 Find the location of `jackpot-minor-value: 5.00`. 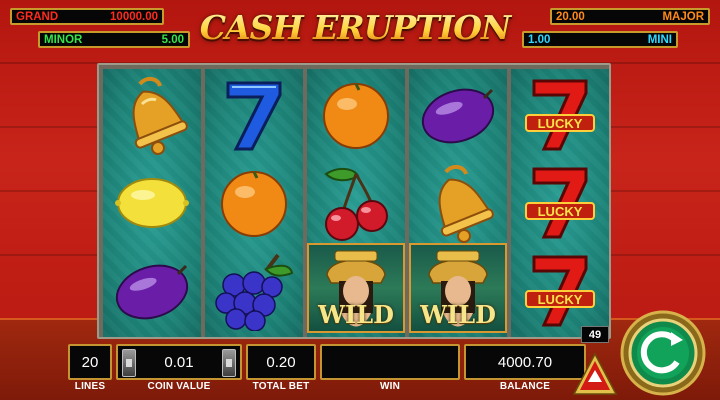

jackpot-minor-value: 5.00 is located at coordinates (172, 39).